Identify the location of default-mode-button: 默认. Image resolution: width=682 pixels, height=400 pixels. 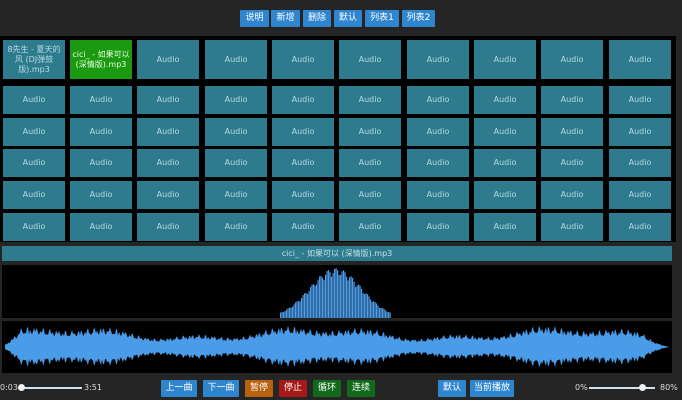
(452, 388).